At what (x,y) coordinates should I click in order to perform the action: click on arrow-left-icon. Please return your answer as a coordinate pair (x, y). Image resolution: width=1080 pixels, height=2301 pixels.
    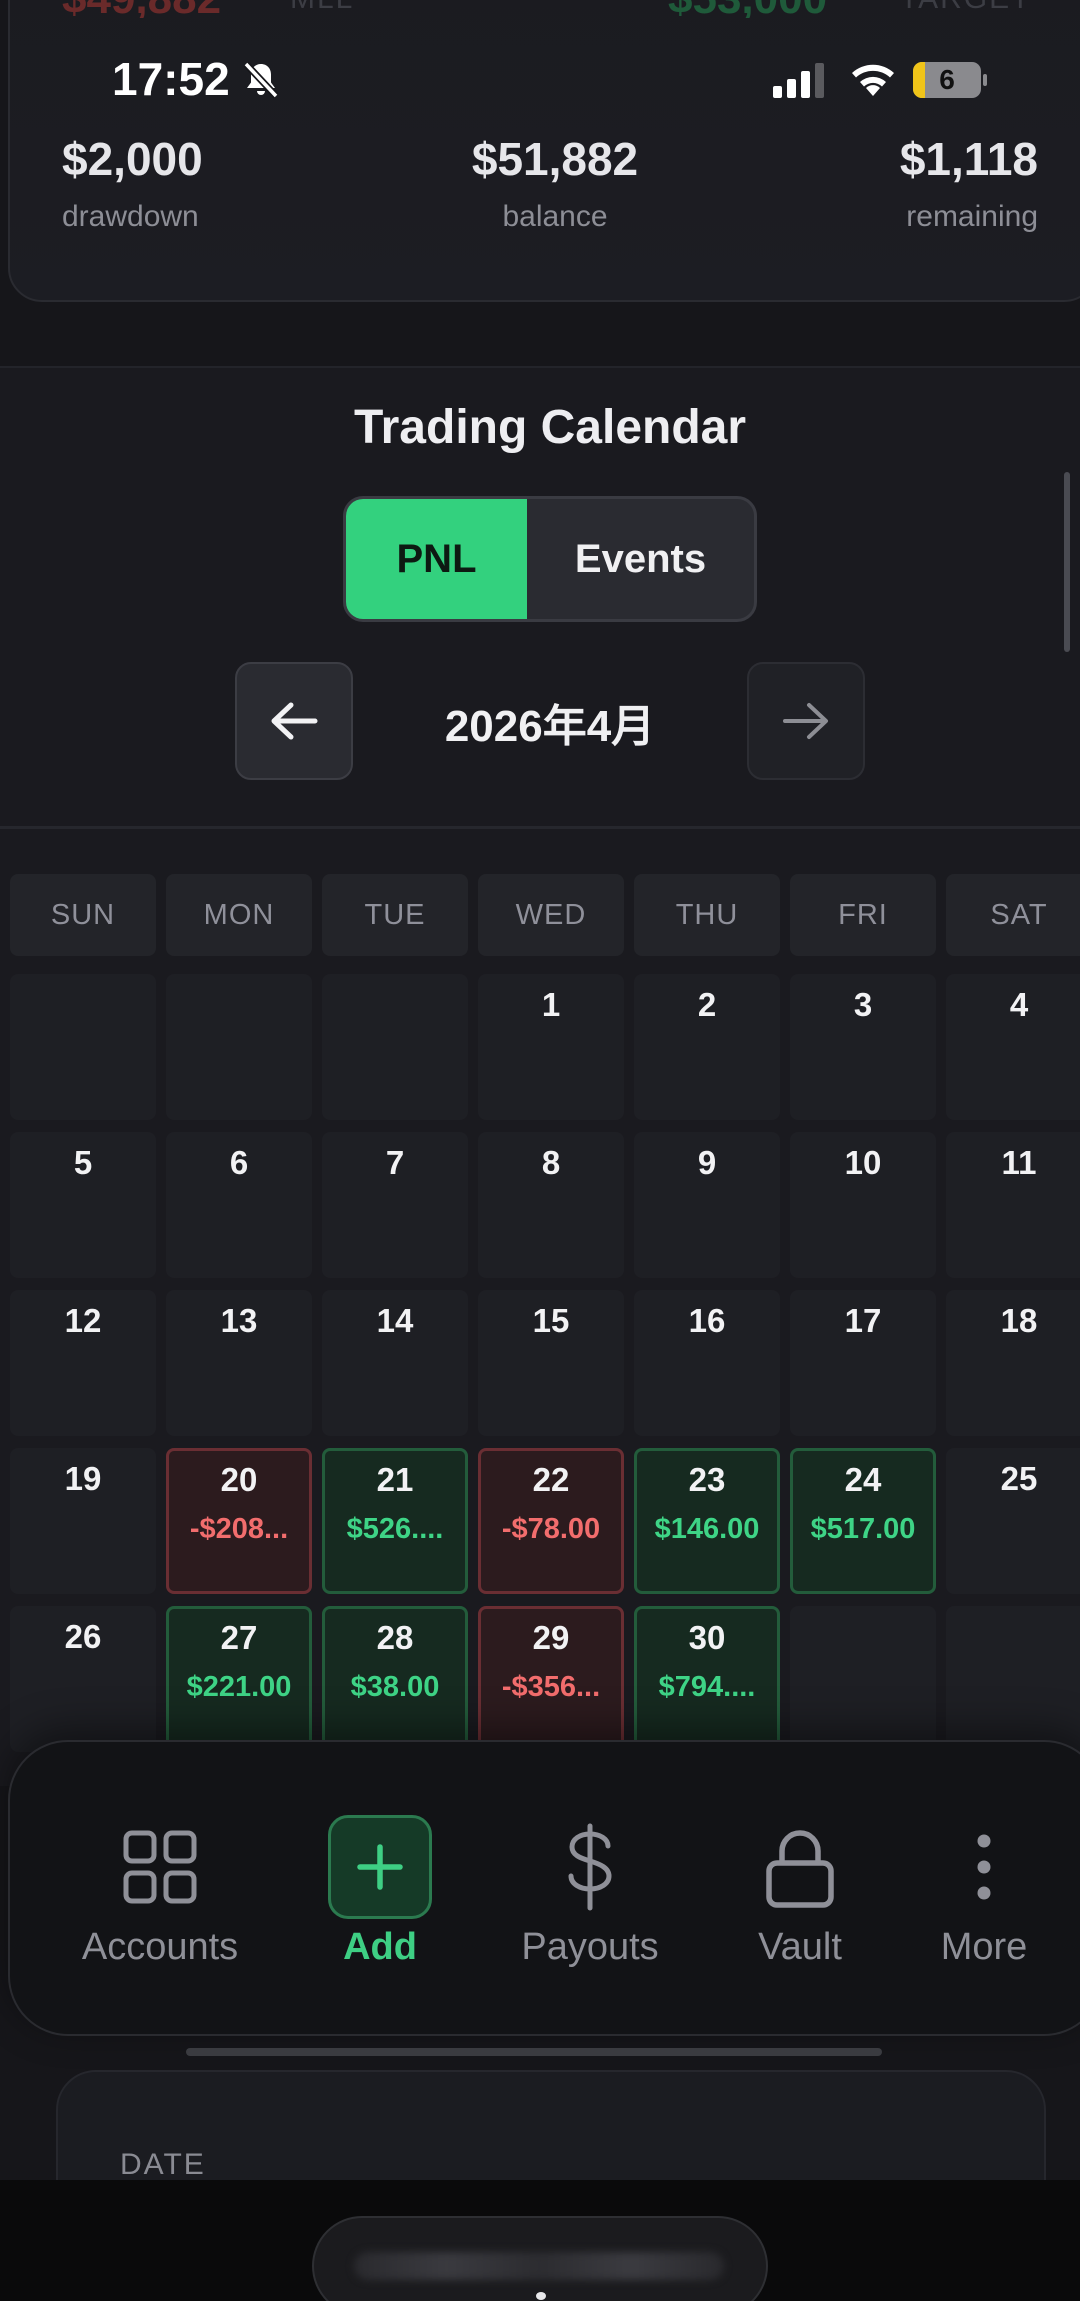
    Looking at the image, I should click on (294, 721).